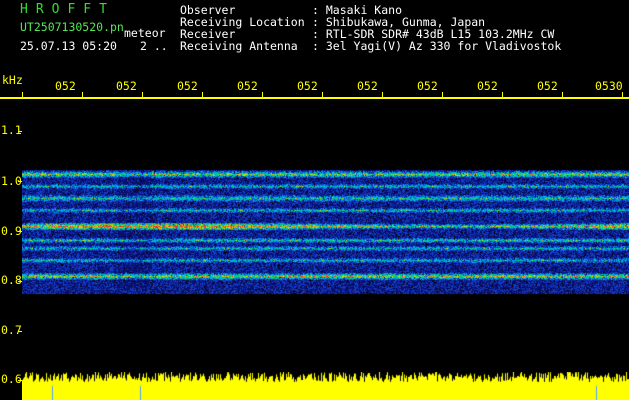 The image size is (629, 400). What do you see at coordinates (12, 80) in the screenshot?
I see `freq-unit-label: kHz` at bounding box center [12, 80].